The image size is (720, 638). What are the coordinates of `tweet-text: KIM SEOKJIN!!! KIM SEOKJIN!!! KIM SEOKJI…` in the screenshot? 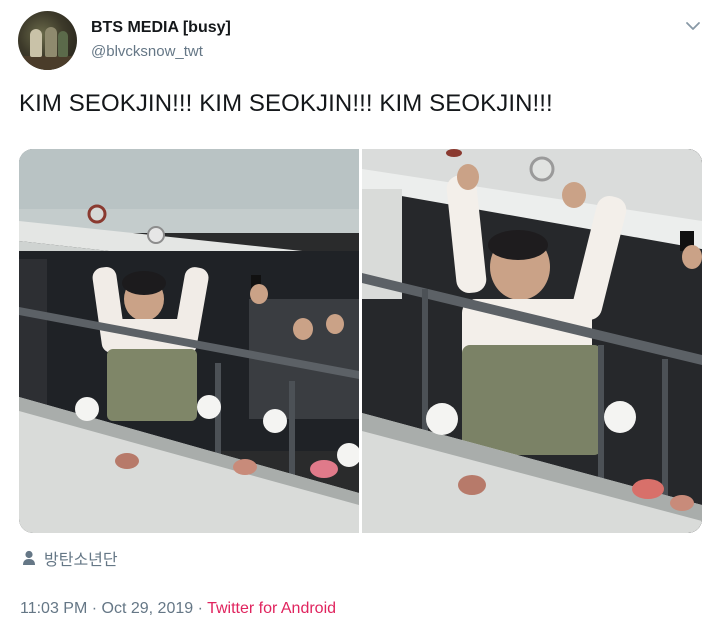 It's located at (286, 103).